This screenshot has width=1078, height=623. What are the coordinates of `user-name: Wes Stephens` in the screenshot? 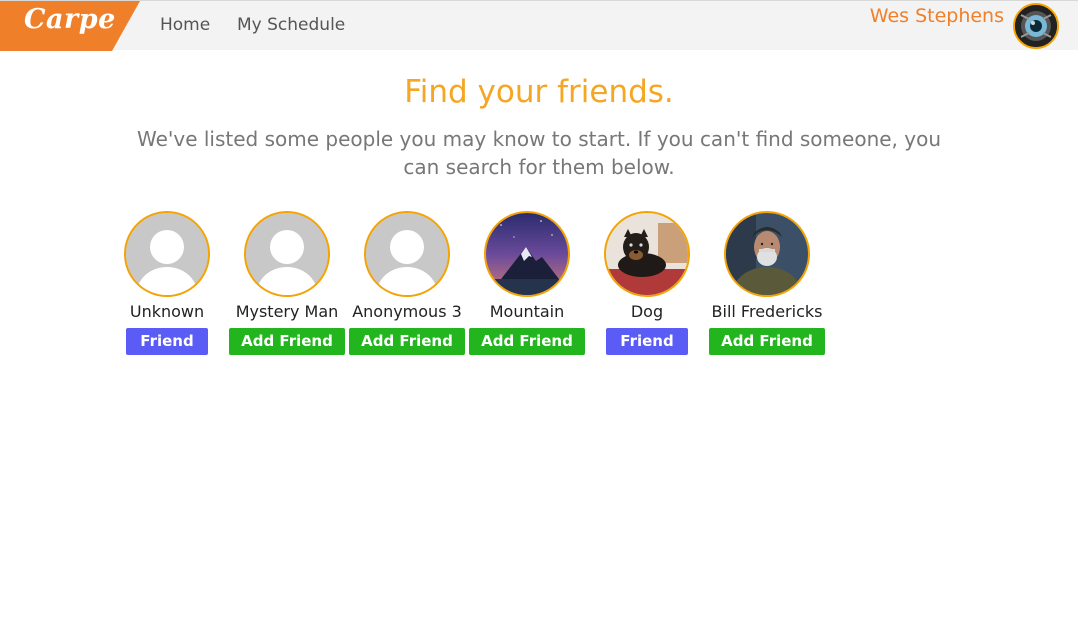 It's located at (937, 16).